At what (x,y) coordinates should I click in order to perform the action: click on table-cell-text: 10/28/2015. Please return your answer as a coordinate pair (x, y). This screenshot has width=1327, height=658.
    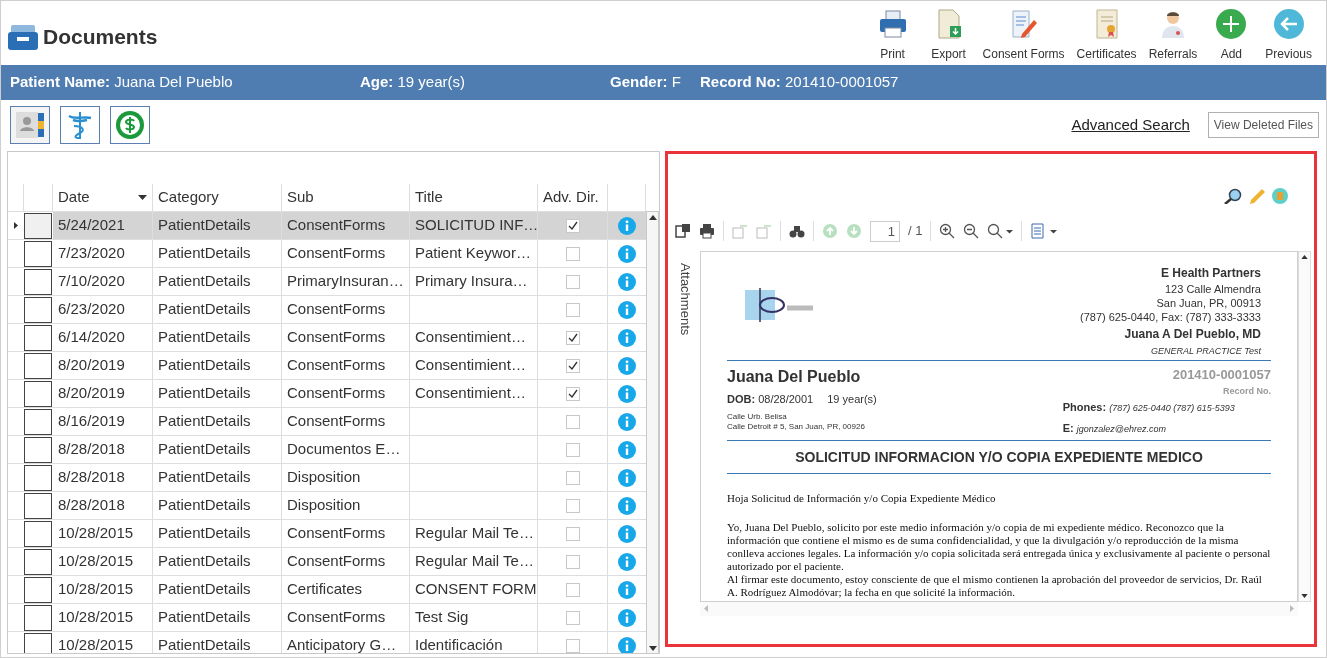
    Looking at the image, I should click on (96, 561).